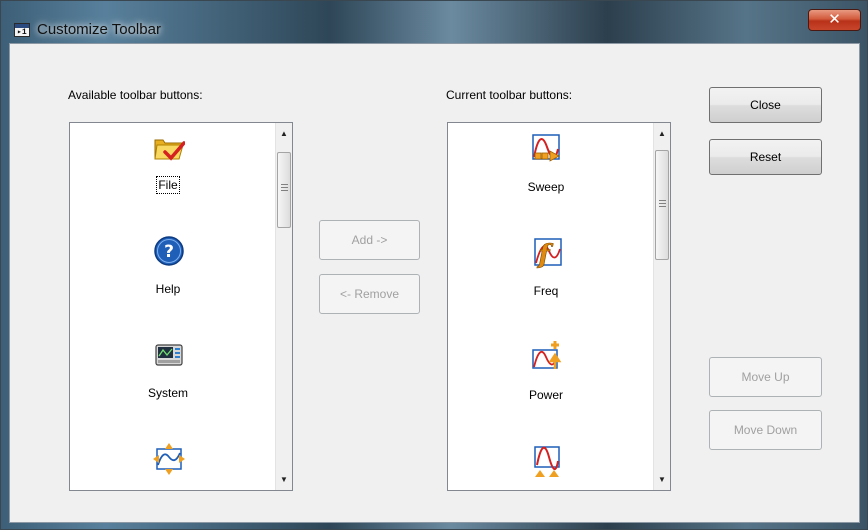  Describe the element at coordinates (546, 187) in the screenshot. I see `list-item-label: Sweep` at that location.